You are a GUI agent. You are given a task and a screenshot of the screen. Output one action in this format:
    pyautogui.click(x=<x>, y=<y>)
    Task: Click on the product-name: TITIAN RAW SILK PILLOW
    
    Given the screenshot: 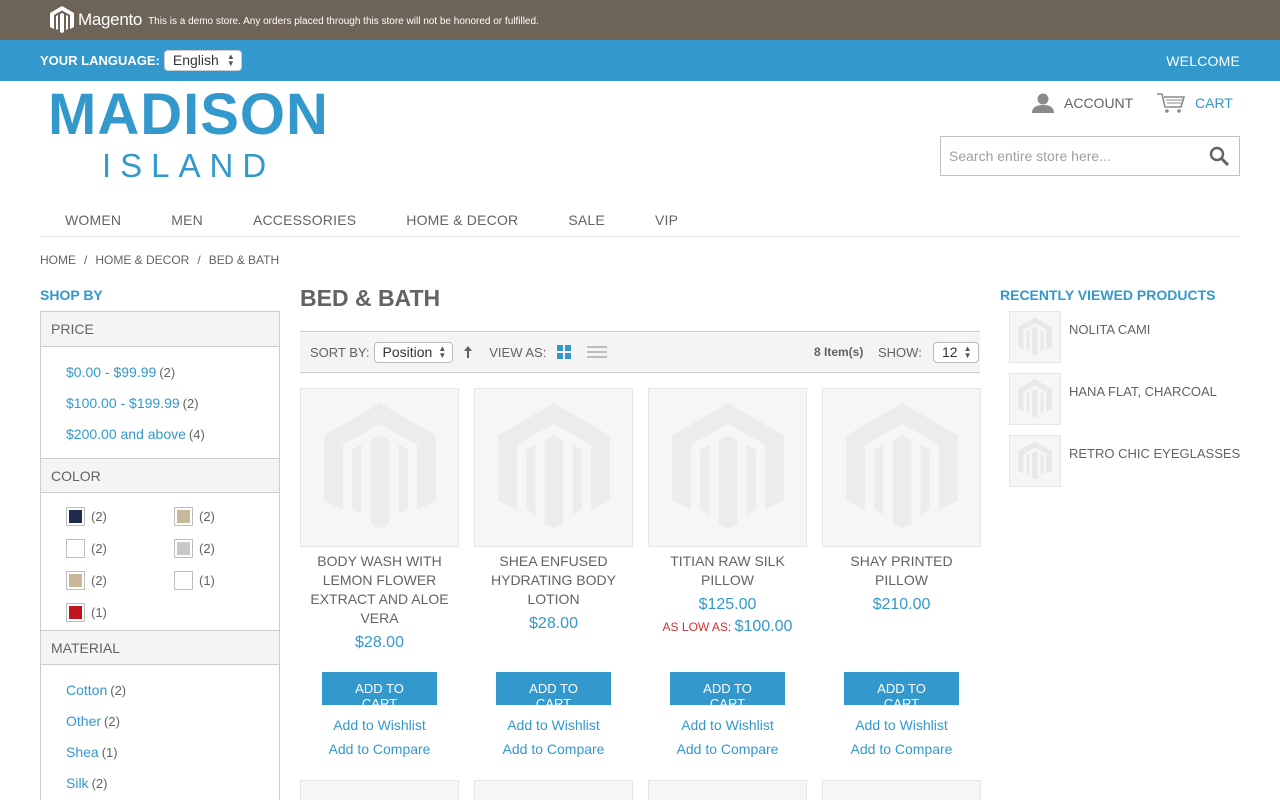 What is the action you would take?
    pyautogui.click(x=727, y=571)
    